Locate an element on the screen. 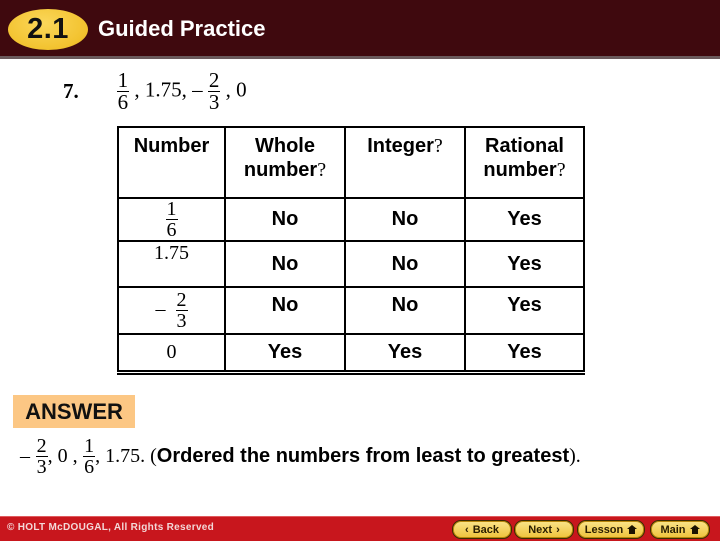  cell-integer: Yes is located at coordinates (405, 354).